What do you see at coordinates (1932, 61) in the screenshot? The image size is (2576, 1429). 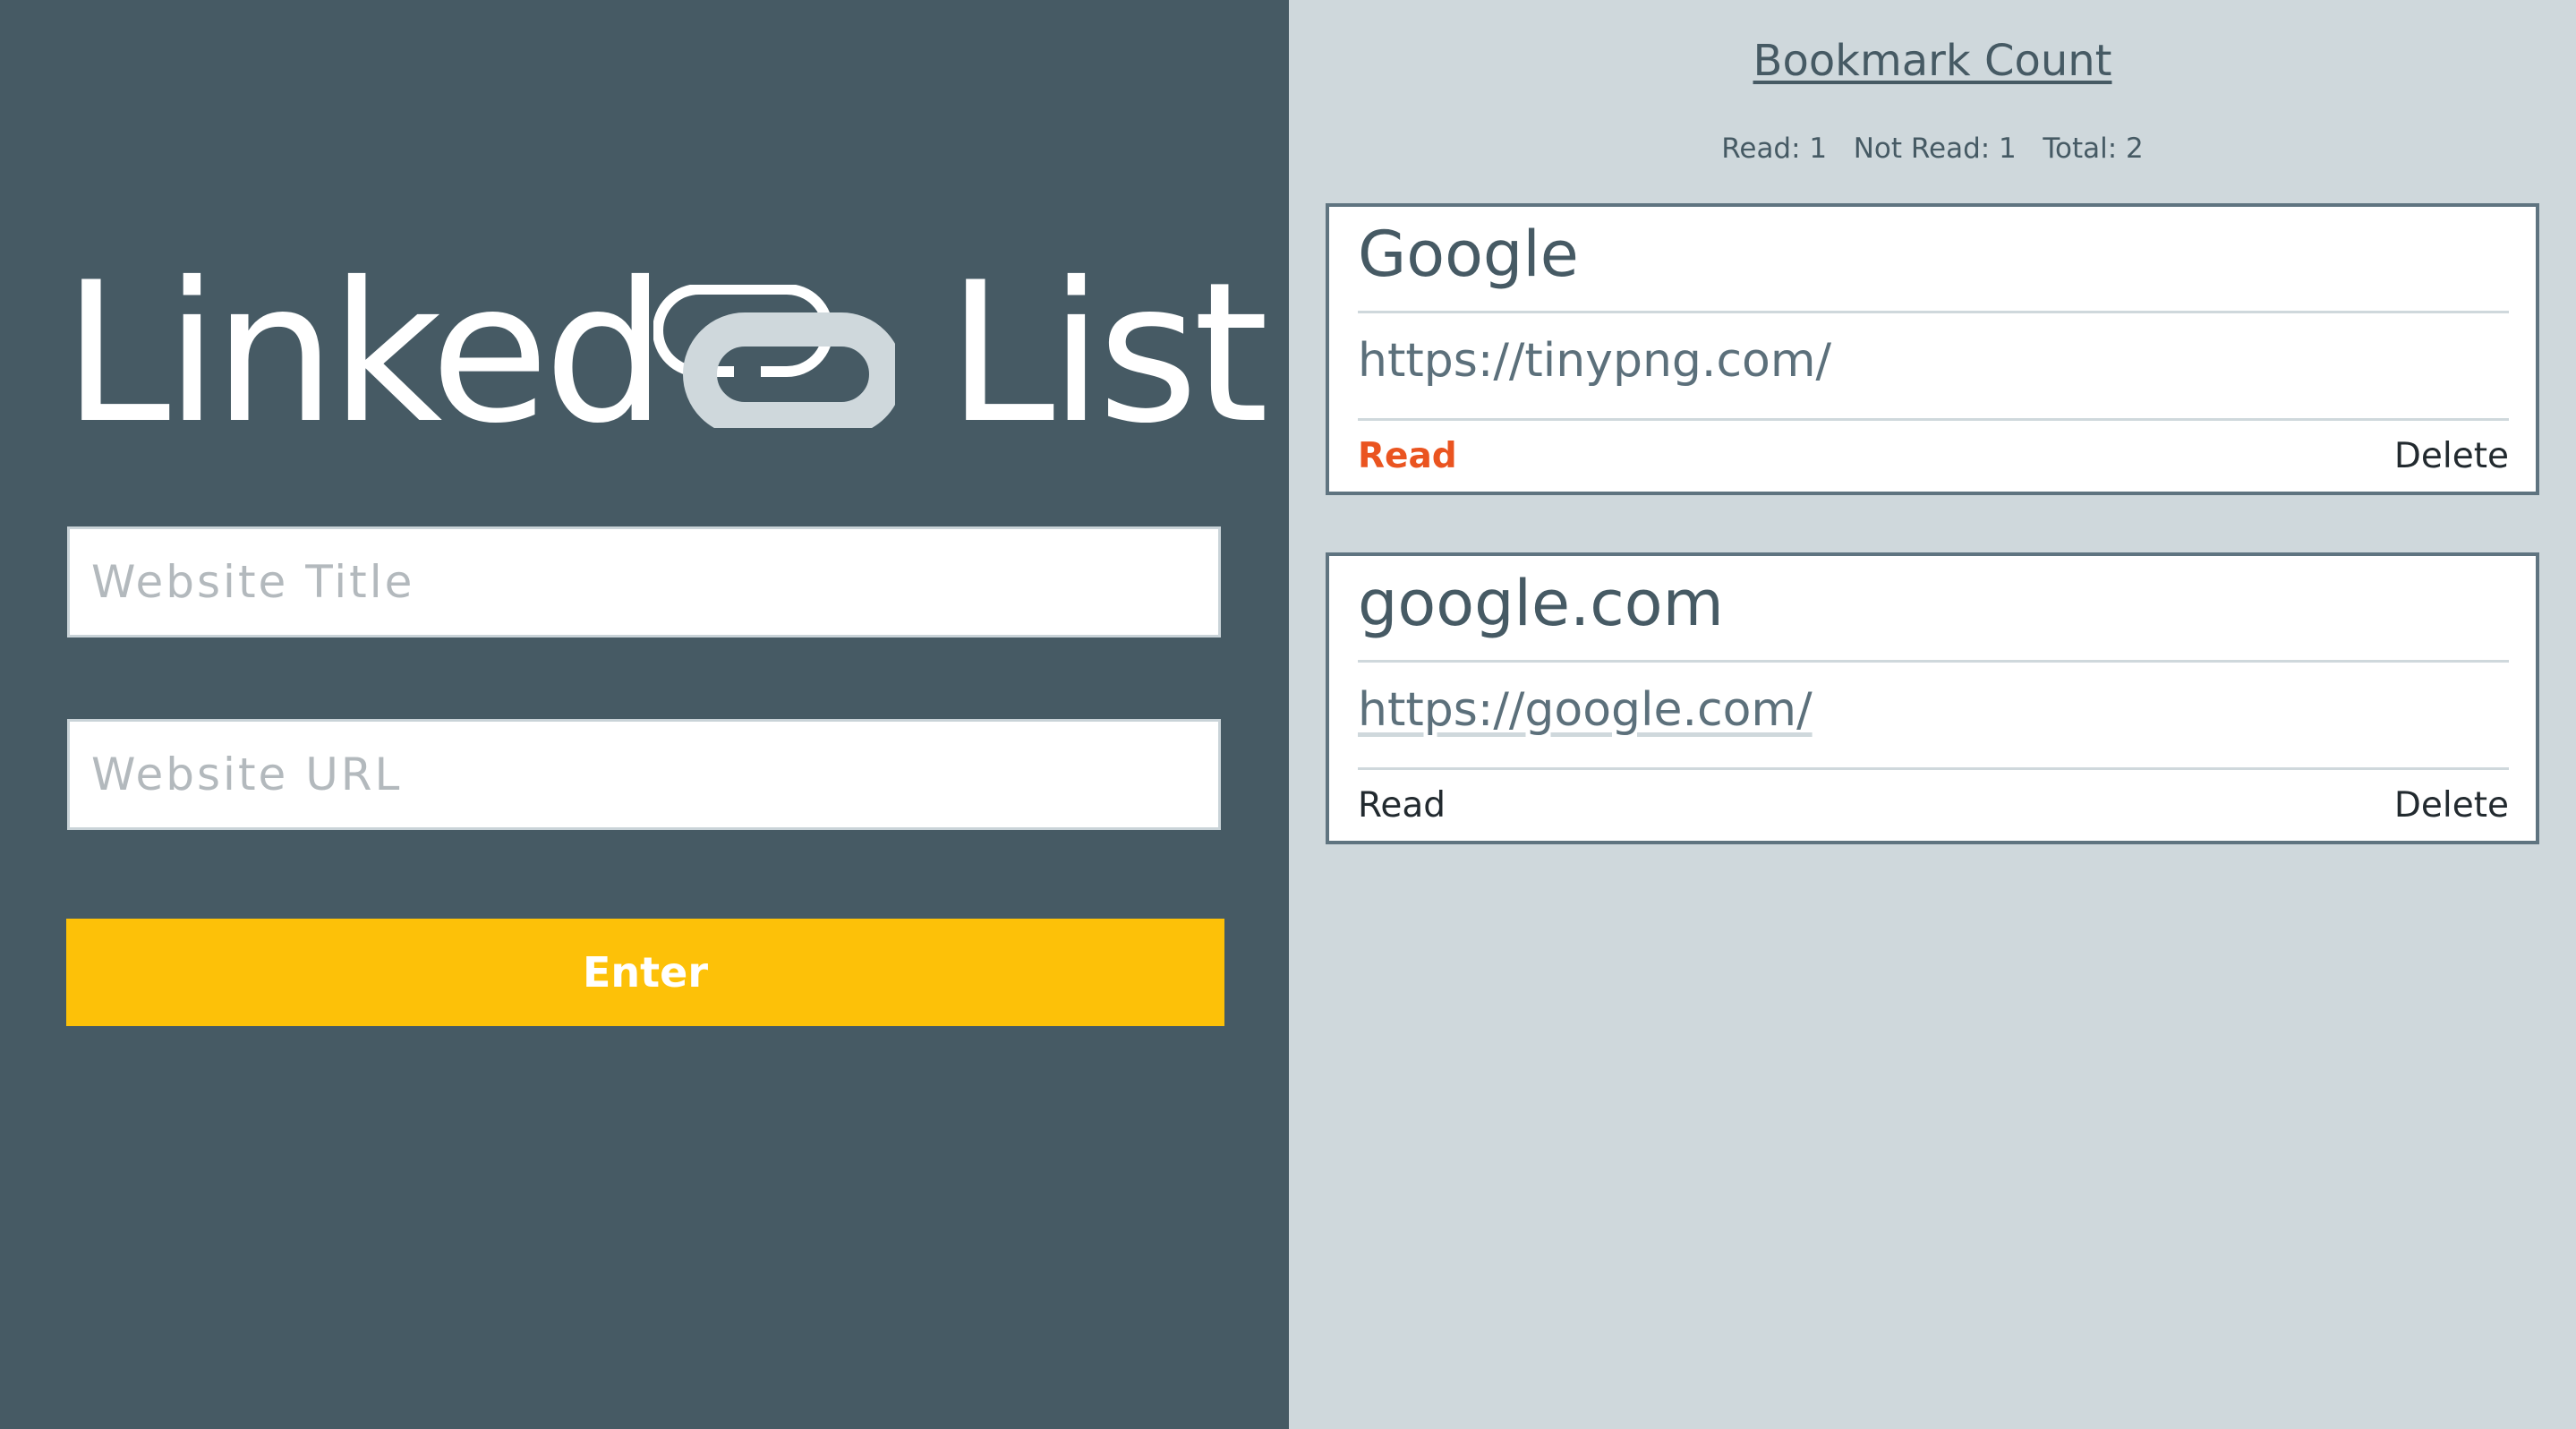 I see `bookmark-count-heading: Bookmark Count` at bounding box center [1932, 61].